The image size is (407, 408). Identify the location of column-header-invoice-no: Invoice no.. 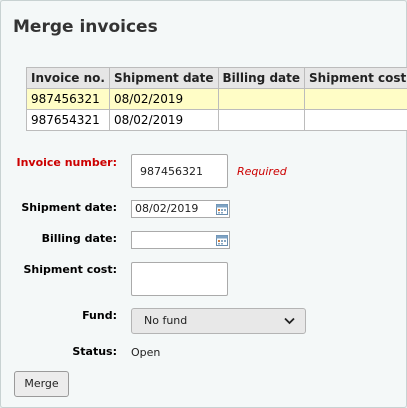
(68, 78).